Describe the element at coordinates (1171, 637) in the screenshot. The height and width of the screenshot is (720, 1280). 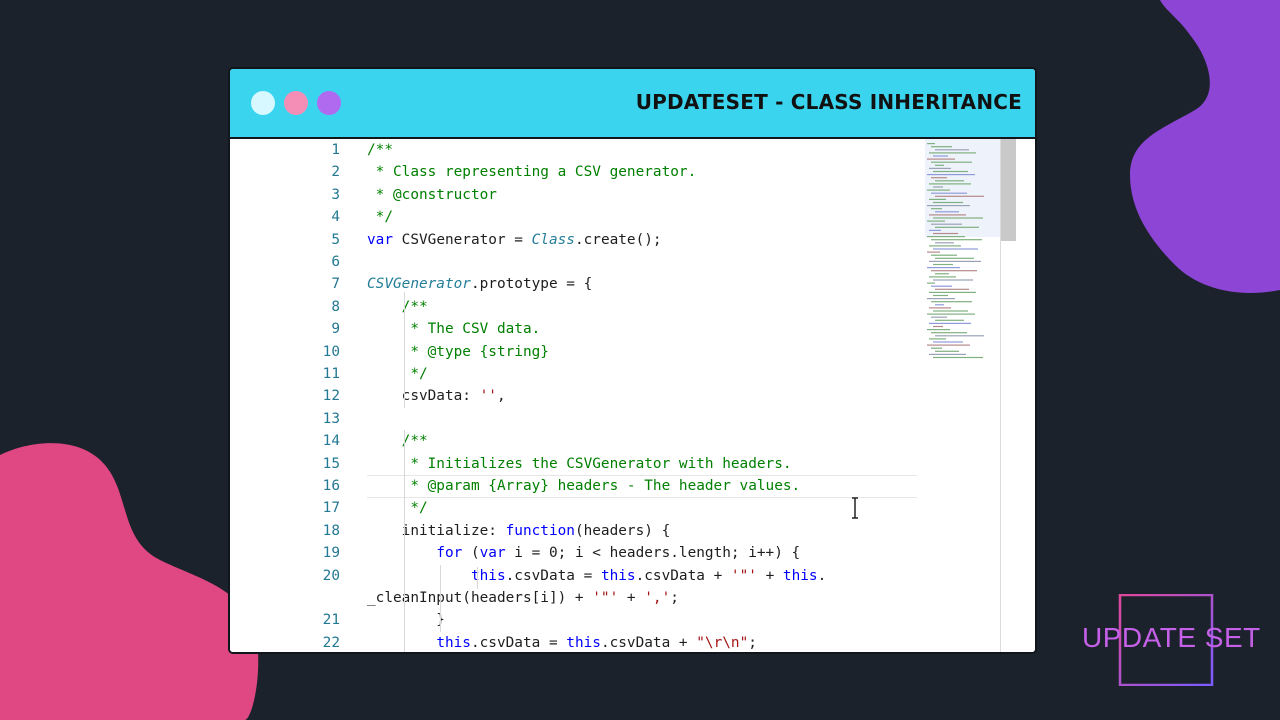
I see `logo-text: UPDATE SET` at that location.